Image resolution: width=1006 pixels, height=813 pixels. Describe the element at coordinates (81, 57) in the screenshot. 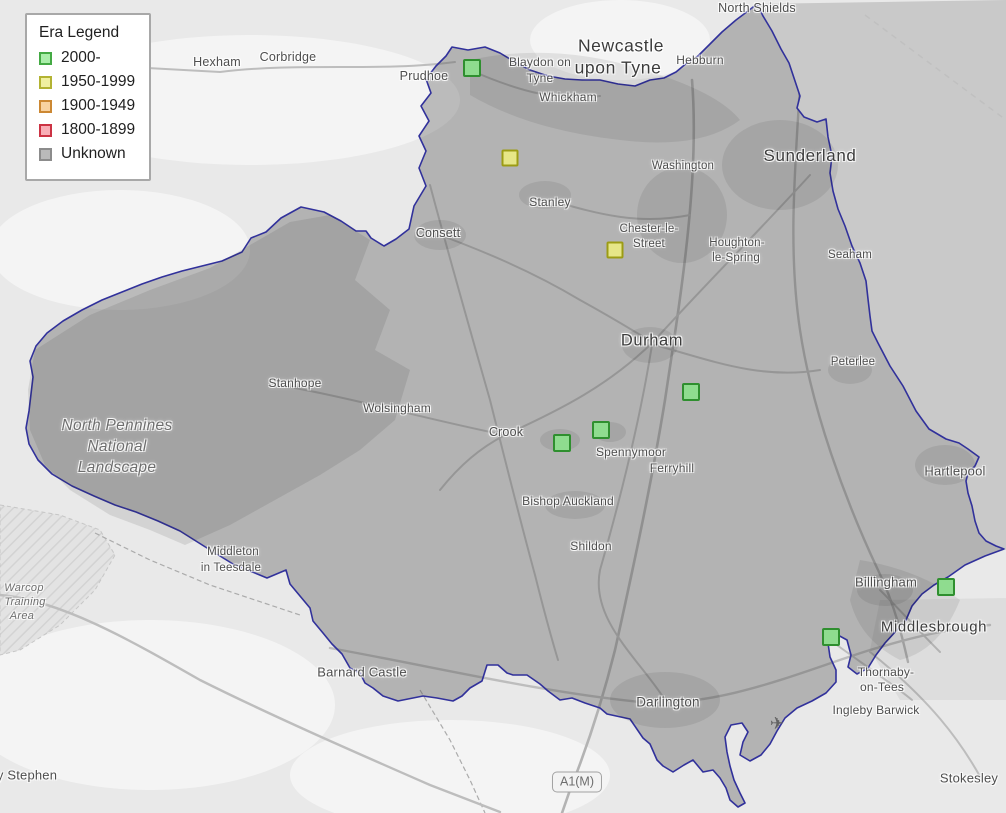

I see `legend-item-label: 2000-` at that location.